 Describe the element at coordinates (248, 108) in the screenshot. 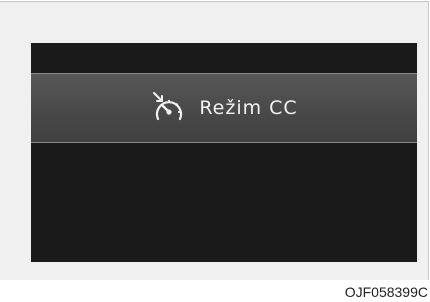

I see `mode-label: Režim CC` at that location.